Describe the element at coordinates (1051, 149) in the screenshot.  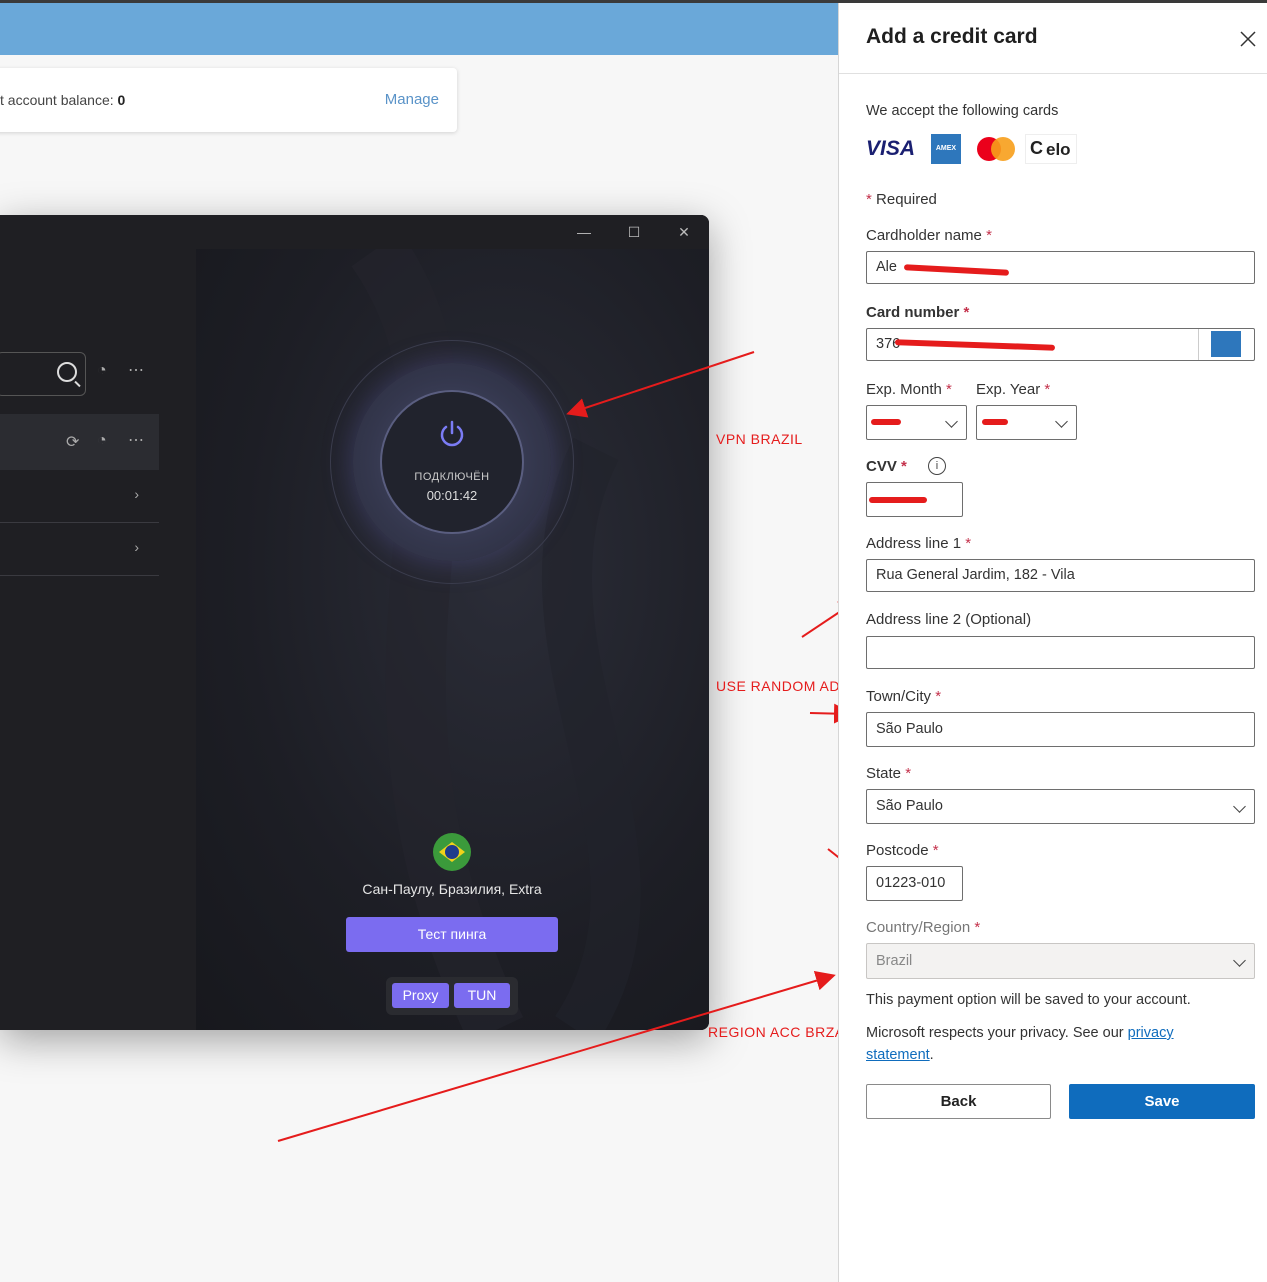
I see `elo-logo: C elo` at that location.